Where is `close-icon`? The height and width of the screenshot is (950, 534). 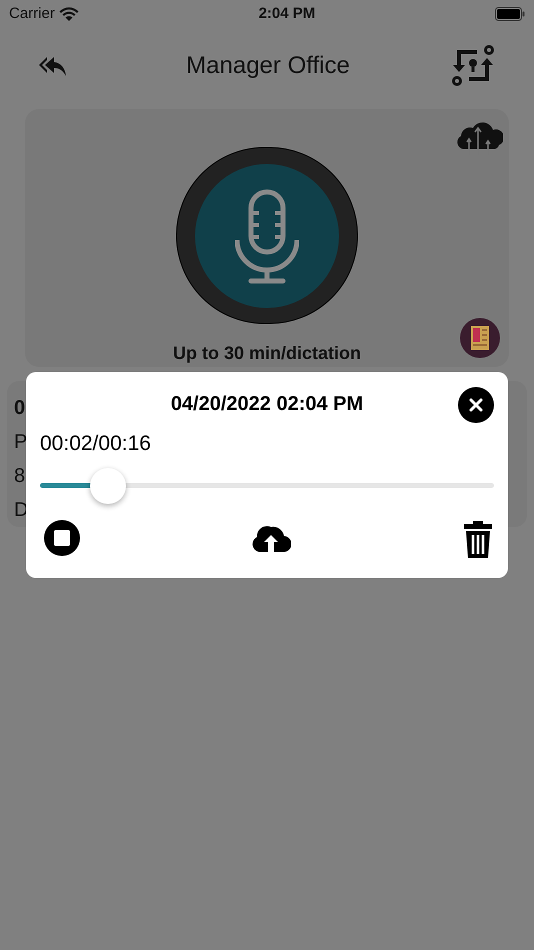
close-icon is located at coordinates (476, 405).